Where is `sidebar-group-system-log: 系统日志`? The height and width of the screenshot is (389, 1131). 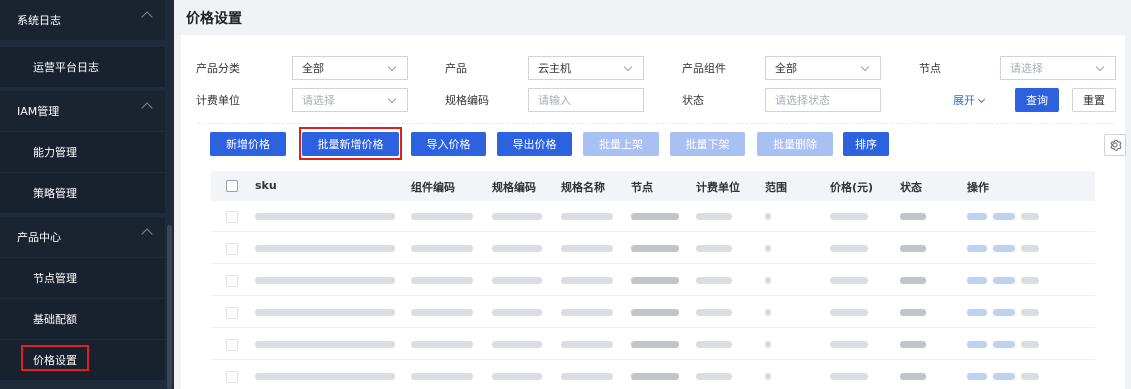 sidebar-group-system-log: 系统日志 is located at coordinates (82, 20).